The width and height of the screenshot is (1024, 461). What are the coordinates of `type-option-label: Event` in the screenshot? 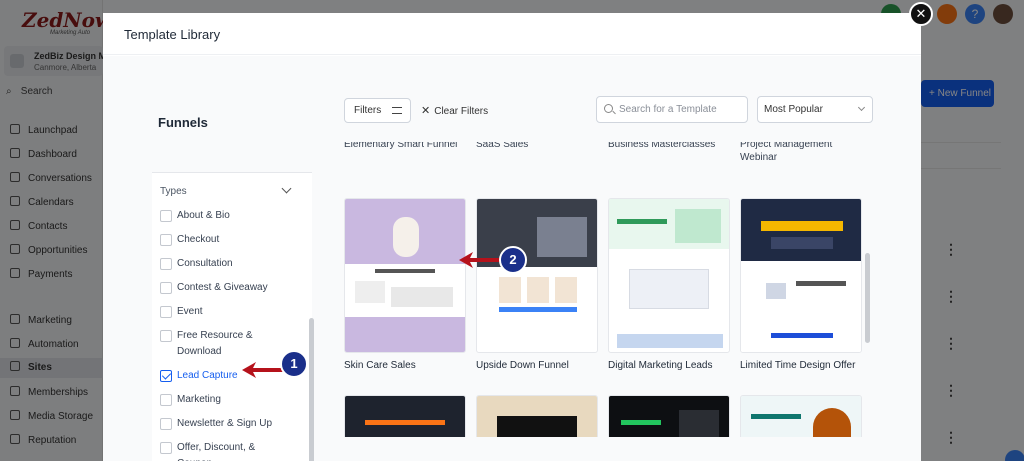 It's located at (190, 311).